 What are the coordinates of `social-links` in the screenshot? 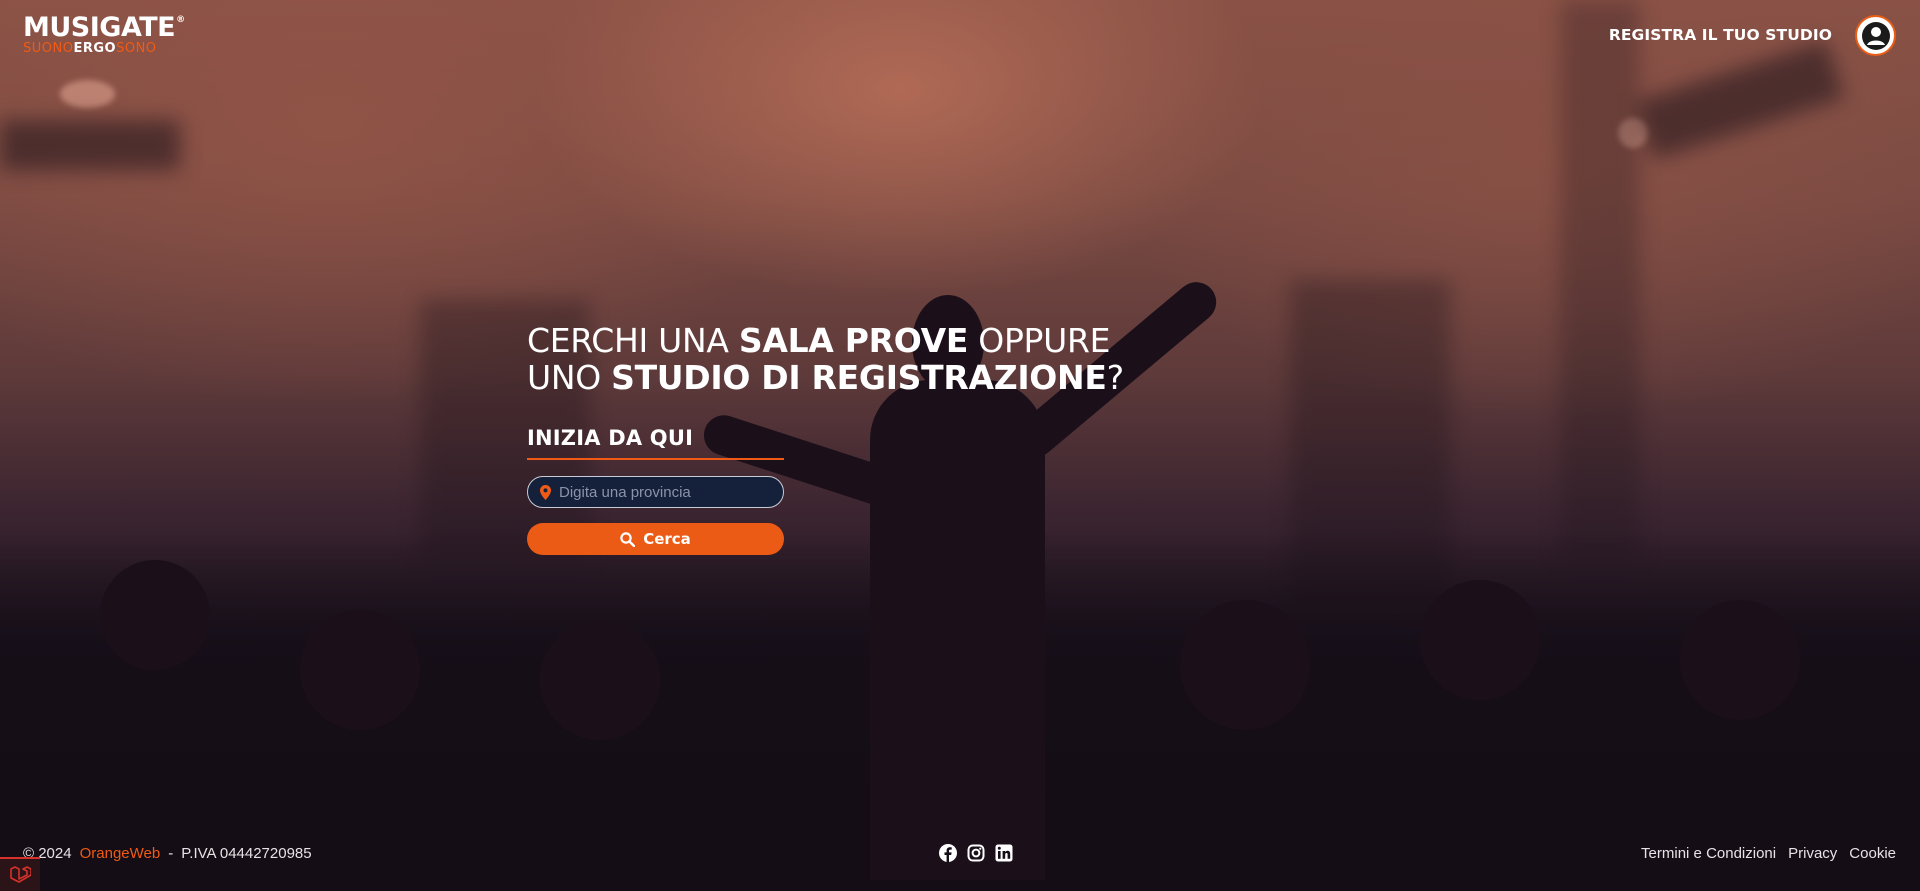 It's located at (976, 853).